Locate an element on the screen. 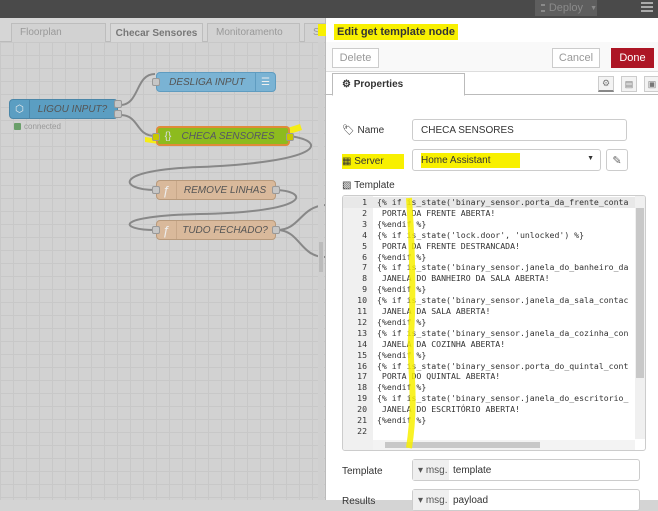 This screenshot has width=658, height=511. node-checa-sensores: {} CHECA SENSORES is located at coordinates (223, 136).